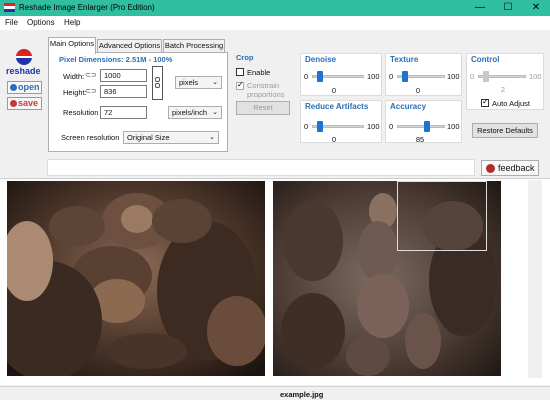 The height and width of the screenshot is (400, 550). Describe the element at coordinates (420, 139) in the screenshot. I see `accuracy-value: 85` at that location.